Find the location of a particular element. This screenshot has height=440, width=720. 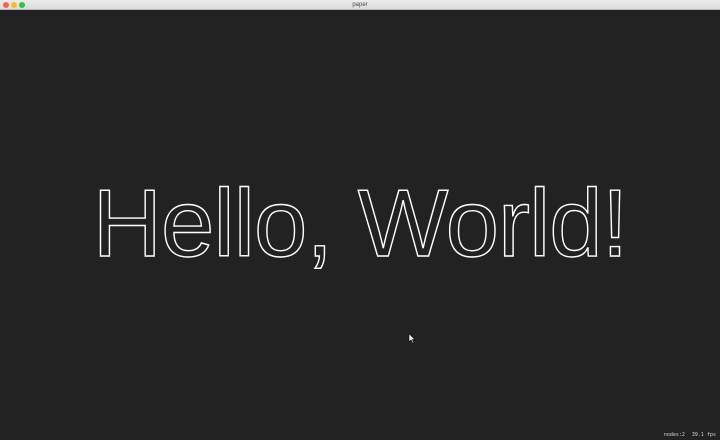

title-bar: paper is located at coordinates (360, 5).